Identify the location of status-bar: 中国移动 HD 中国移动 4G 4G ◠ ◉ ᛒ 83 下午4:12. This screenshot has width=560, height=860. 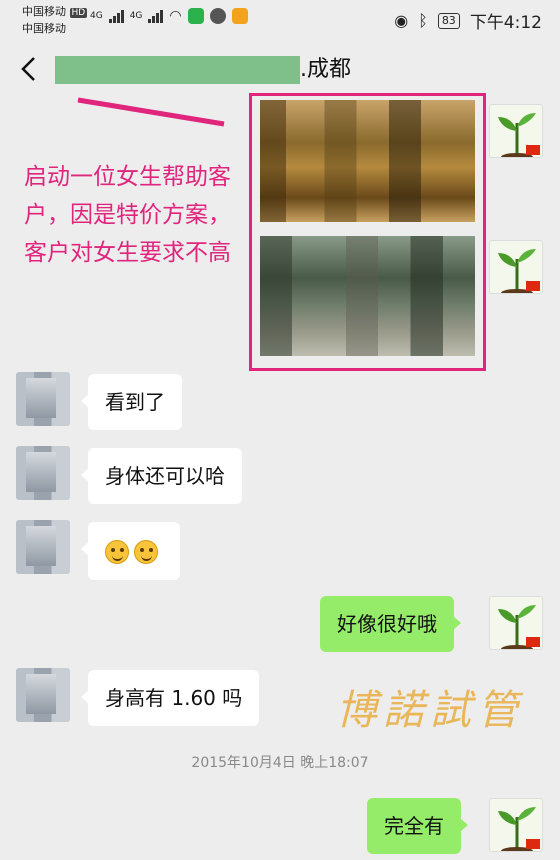
(280, 20).